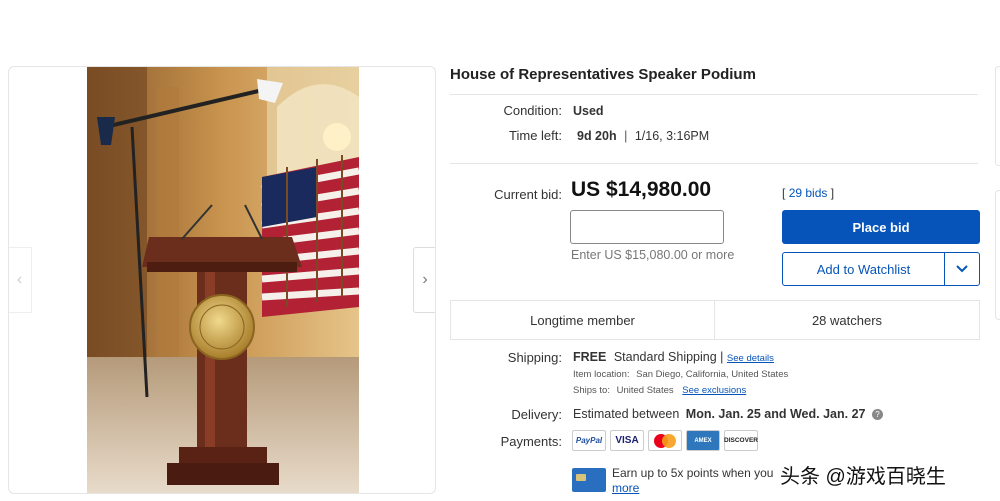 This screenshot has height=501, width=1000. I want to click on bid-count-open: [, so click(784, 193).